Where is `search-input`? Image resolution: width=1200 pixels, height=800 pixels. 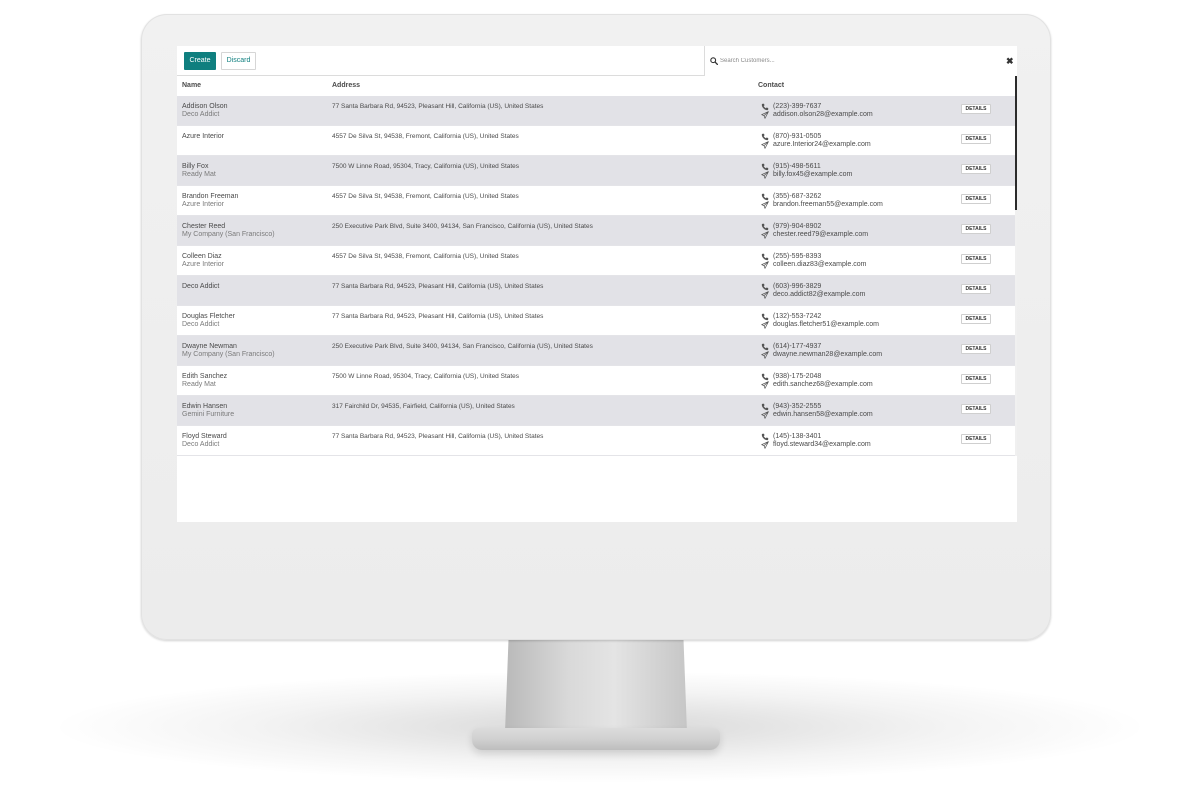 search-input is located at coordinates (855, 61).